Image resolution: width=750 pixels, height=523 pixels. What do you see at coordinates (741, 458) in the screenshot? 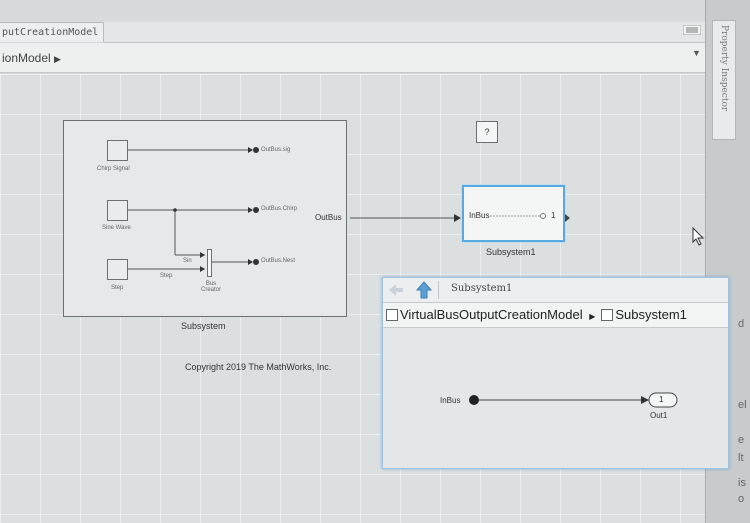
I see `panel-edge-text-4: lt` at bounding box center [741, 458].